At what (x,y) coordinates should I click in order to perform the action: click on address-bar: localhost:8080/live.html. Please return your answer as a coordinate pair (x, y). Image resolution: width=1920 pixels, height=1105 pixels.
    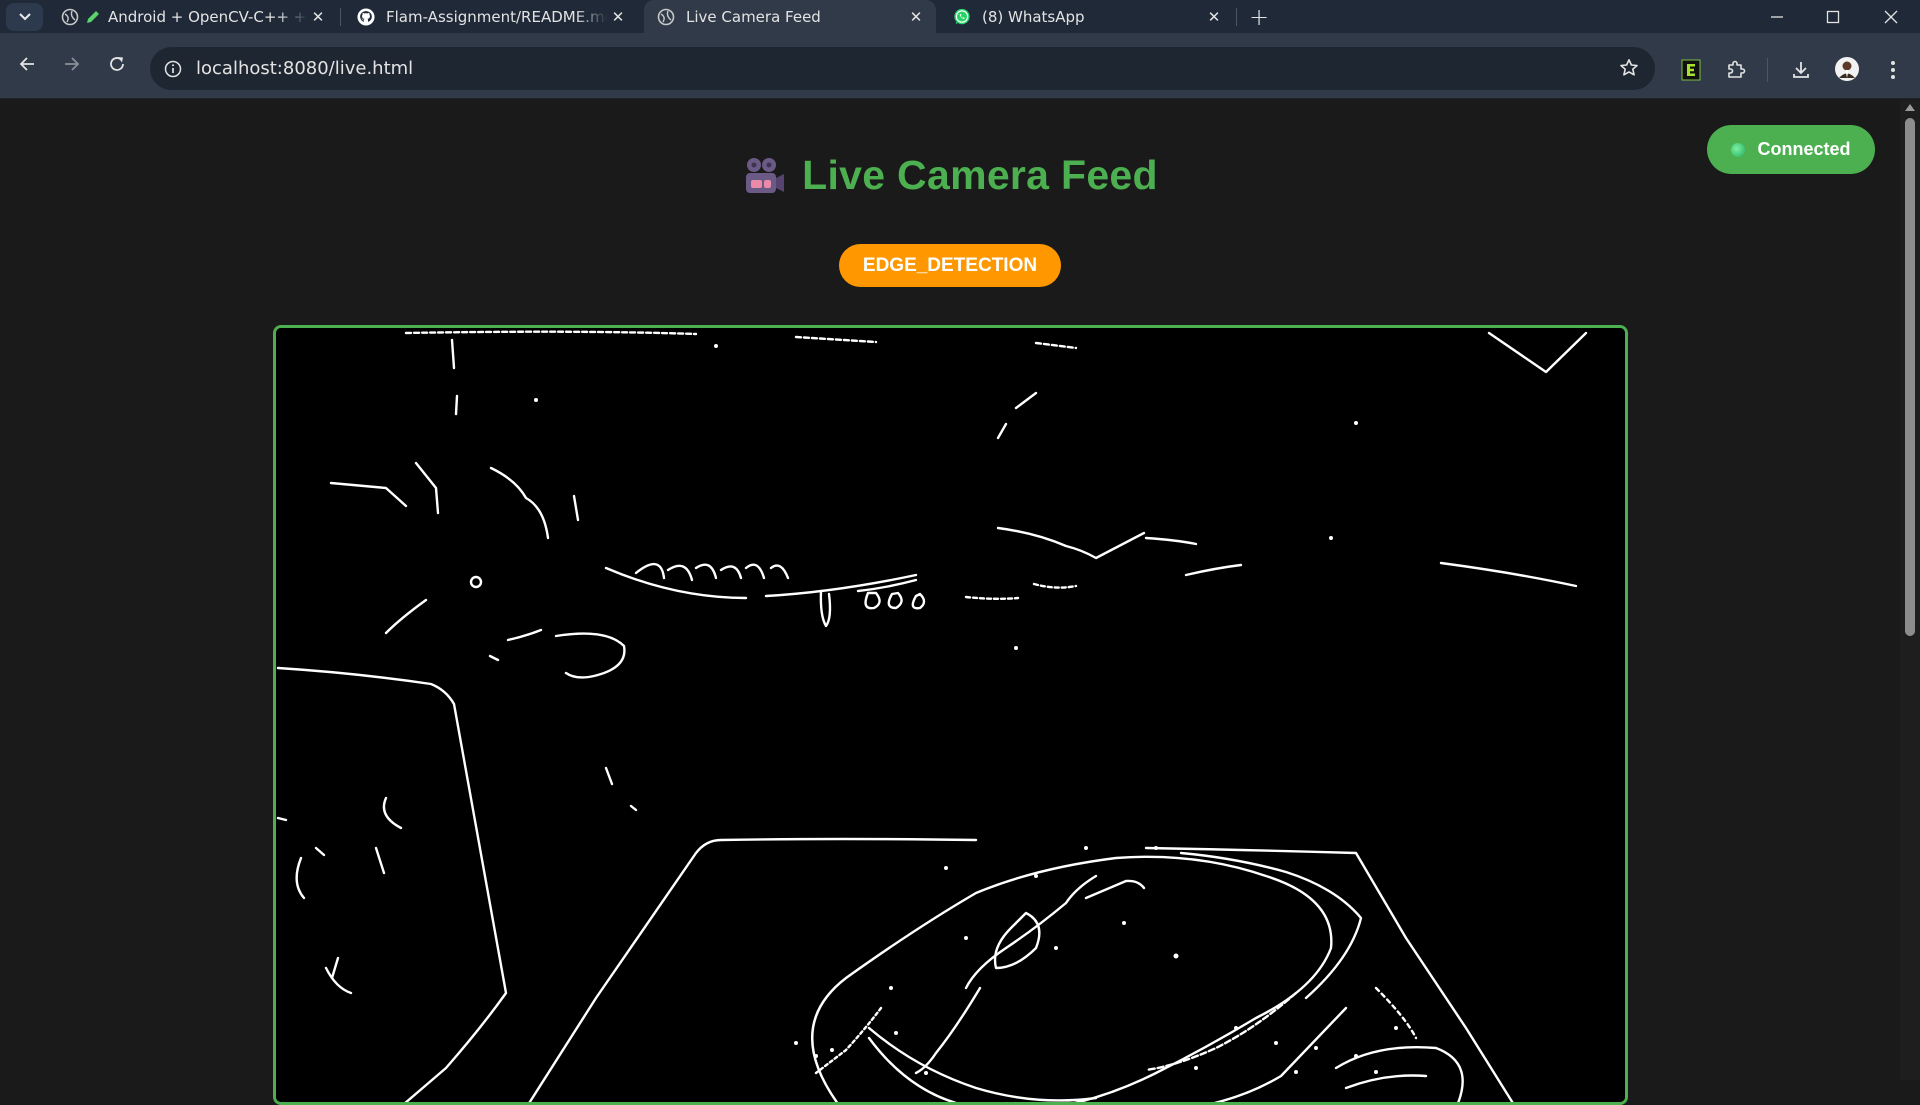
    Looking at the image, I should click on (902, 68).